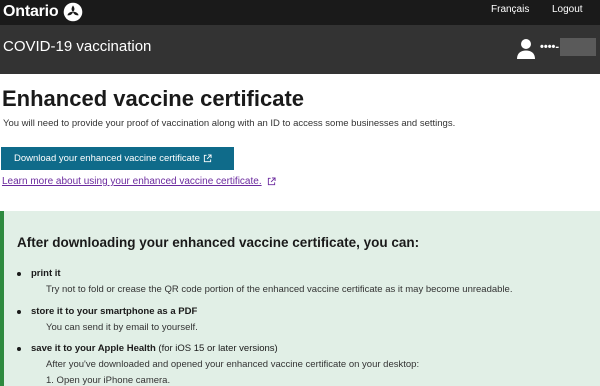  I want to click on list-item-desc: You can send it by email to yourself., so click(122, 327).